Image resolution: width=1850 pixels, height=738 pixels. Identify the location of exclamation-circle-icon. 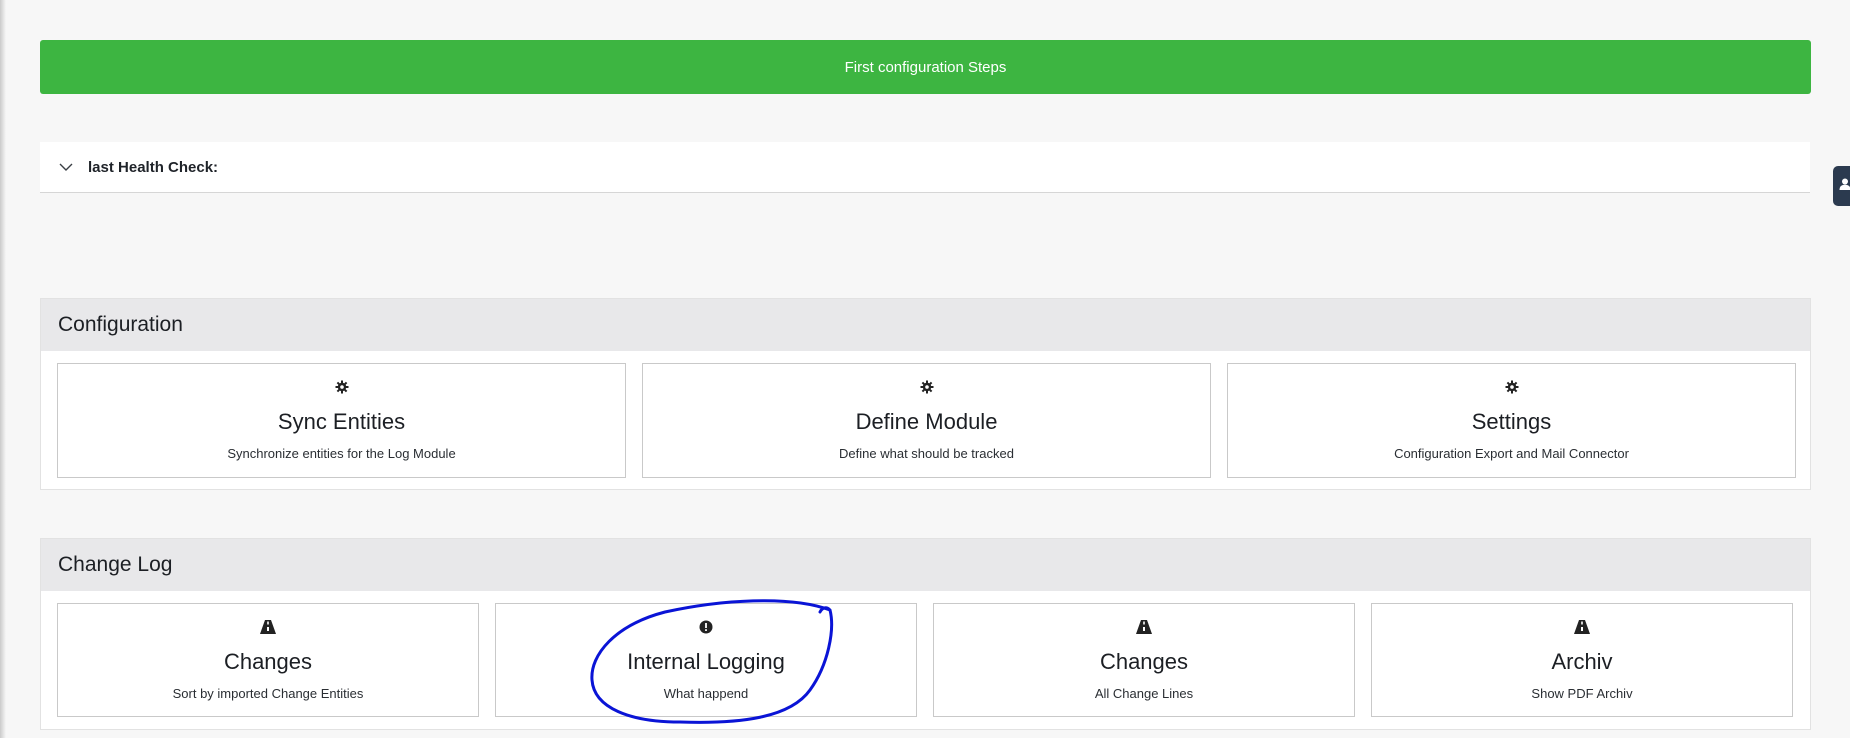
(706, 627).